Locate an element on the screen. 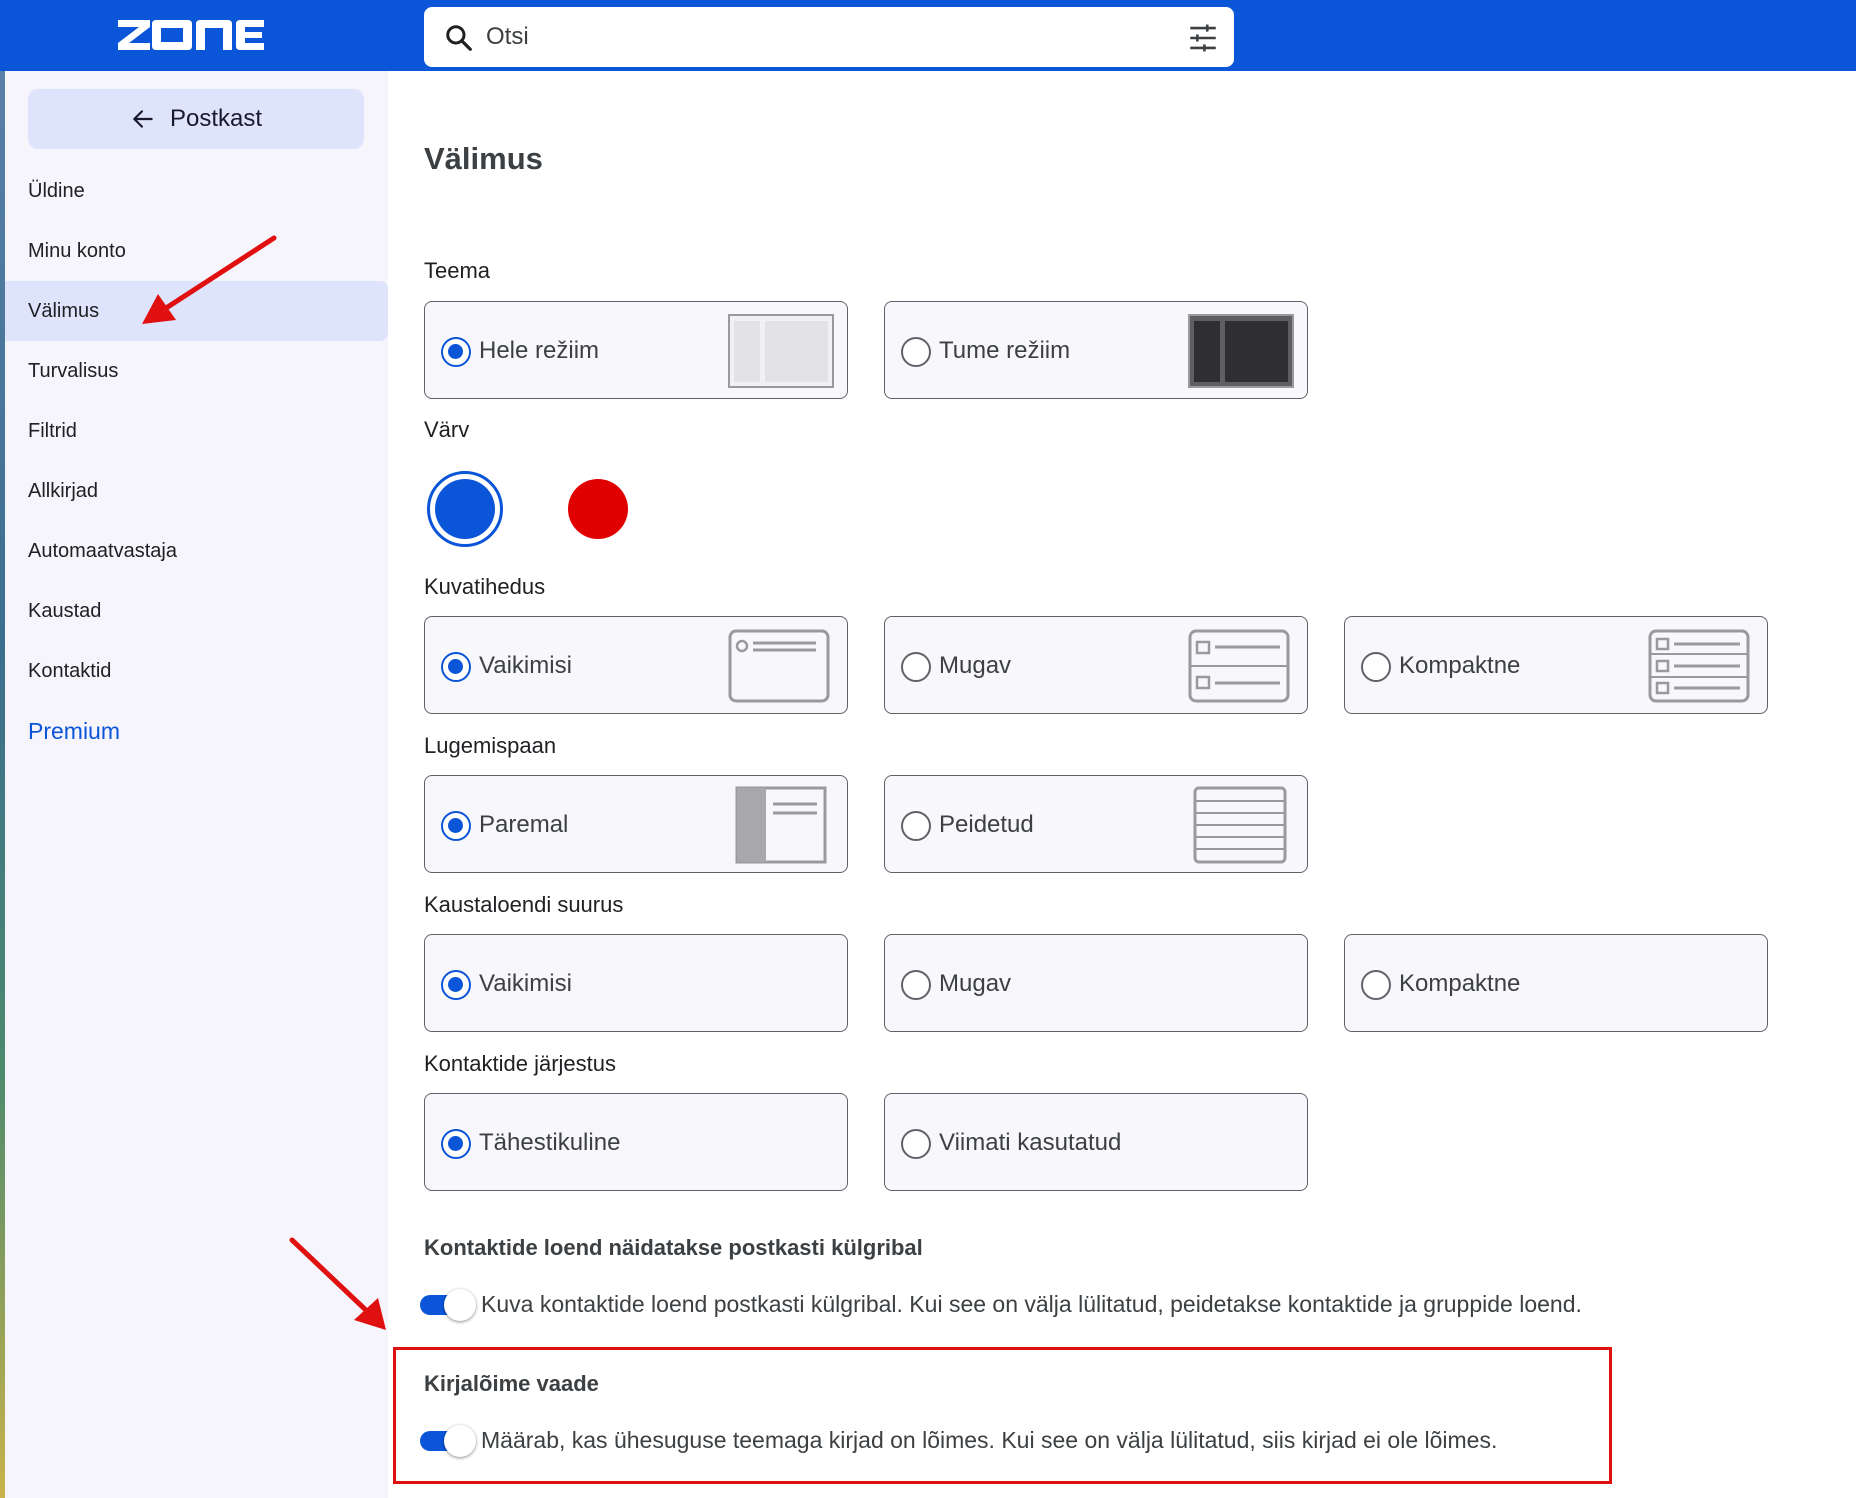 This screenshot has height=1498, width=1856. top-bar is located at coordinates (928, 35).